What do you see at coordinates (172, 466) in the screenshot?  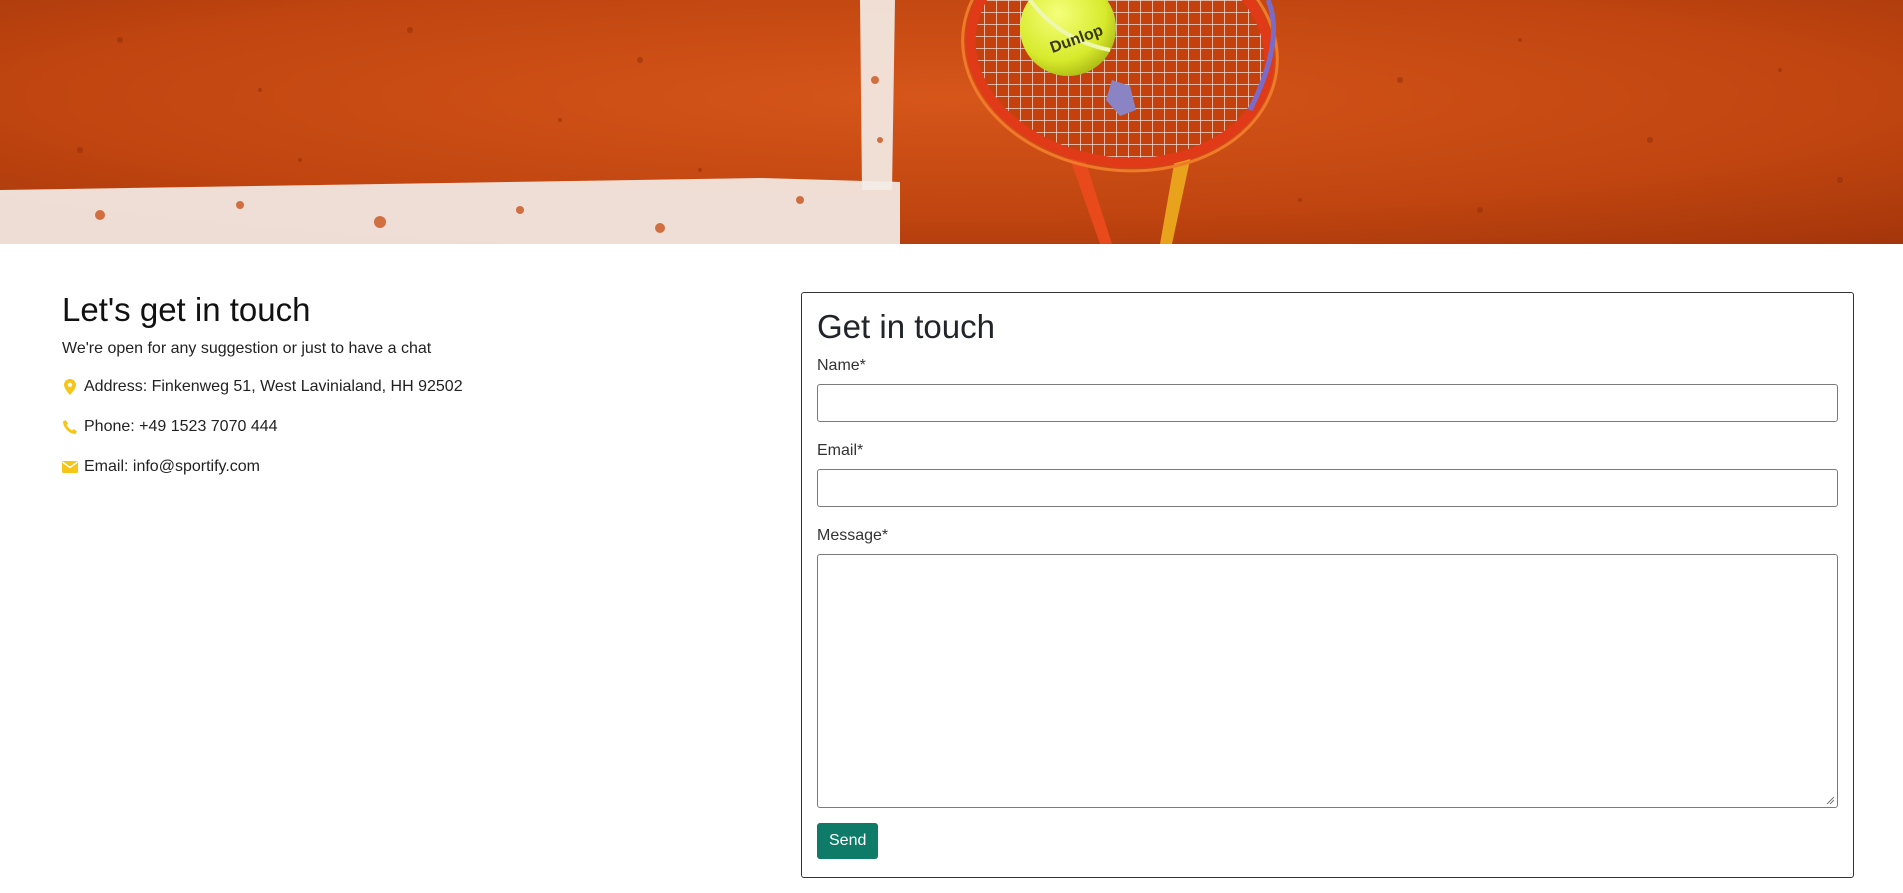 I see `email-text: Email: info@sportify.com` at bounding box center [172, 466].